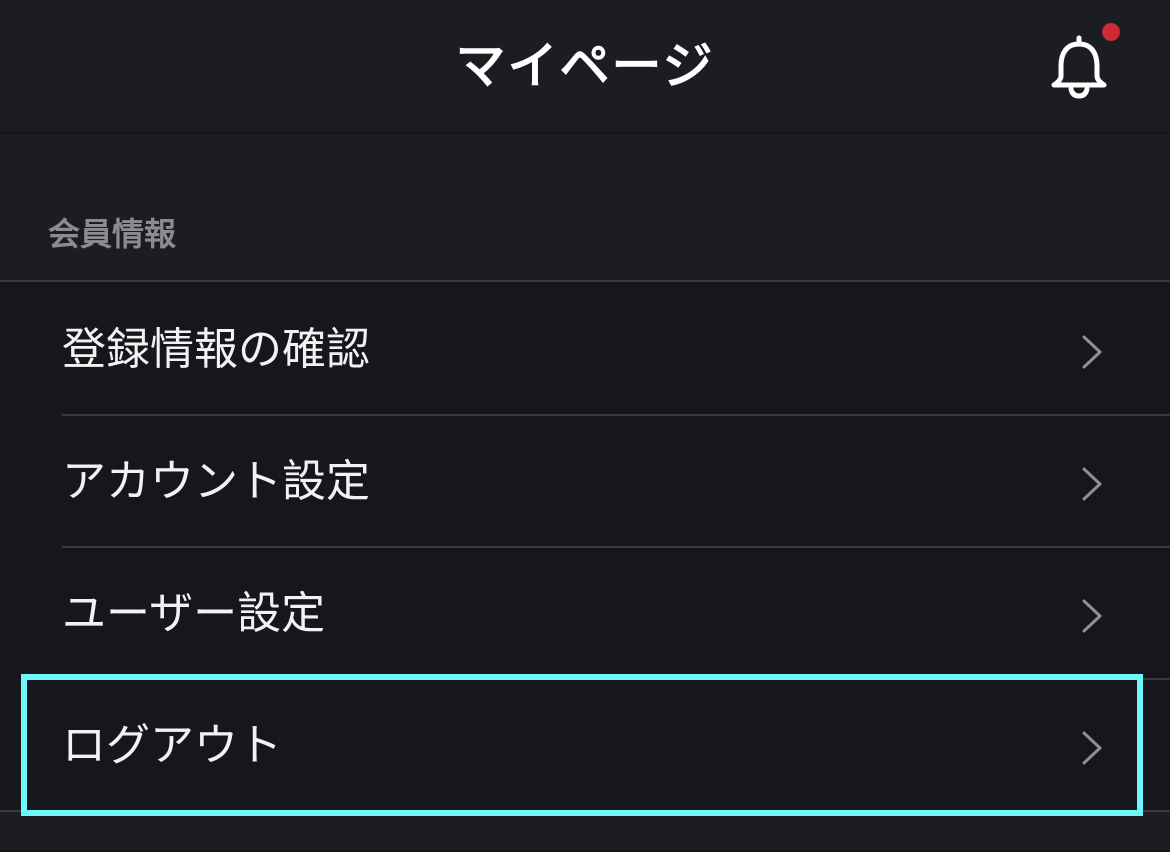 The image size is (1170, 852). What do you see at coordinates (1111, 32) in the screenshot?
I see `notification-badge` at bounding box center [1111, 32].